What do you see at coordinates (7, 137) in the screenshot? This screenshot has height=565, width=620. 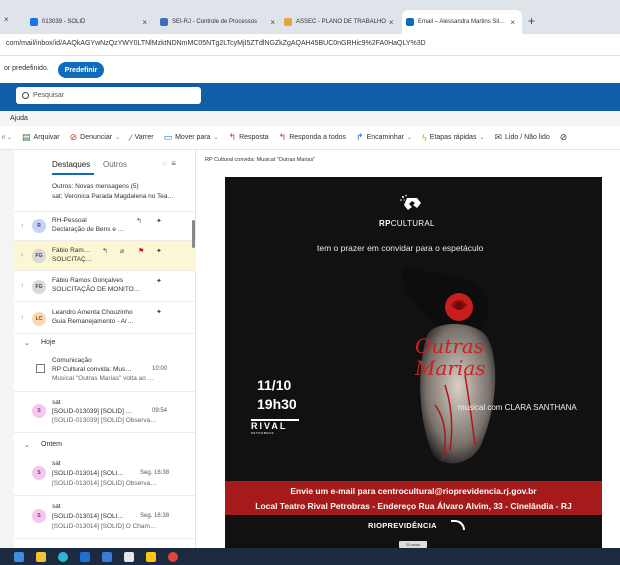 I see `ribbon-overflow: ir ⌄` at bounding box center [7, 137].